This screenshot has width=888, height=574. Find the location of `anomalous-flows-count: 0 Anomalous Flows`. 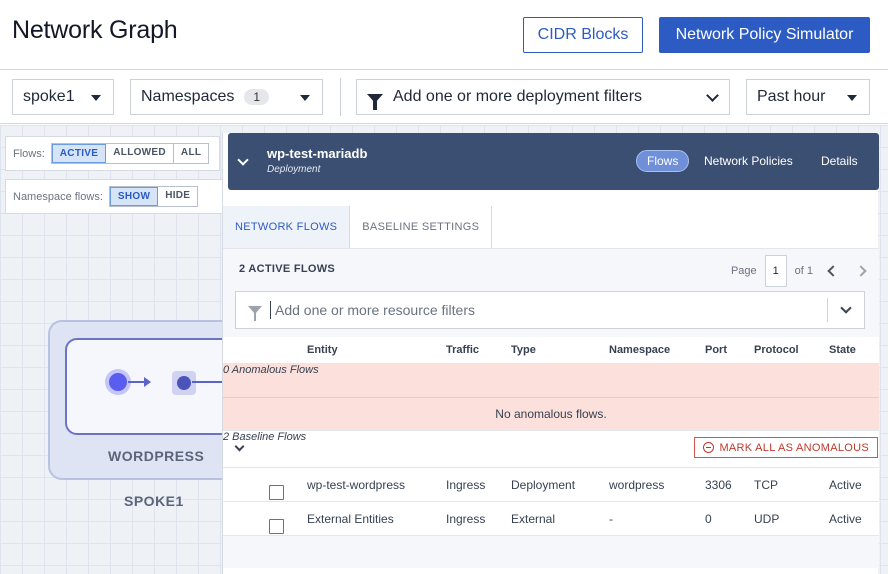

anomalous-flows-count: 0 Anomalous Flows is located at coordinates (271, 370).